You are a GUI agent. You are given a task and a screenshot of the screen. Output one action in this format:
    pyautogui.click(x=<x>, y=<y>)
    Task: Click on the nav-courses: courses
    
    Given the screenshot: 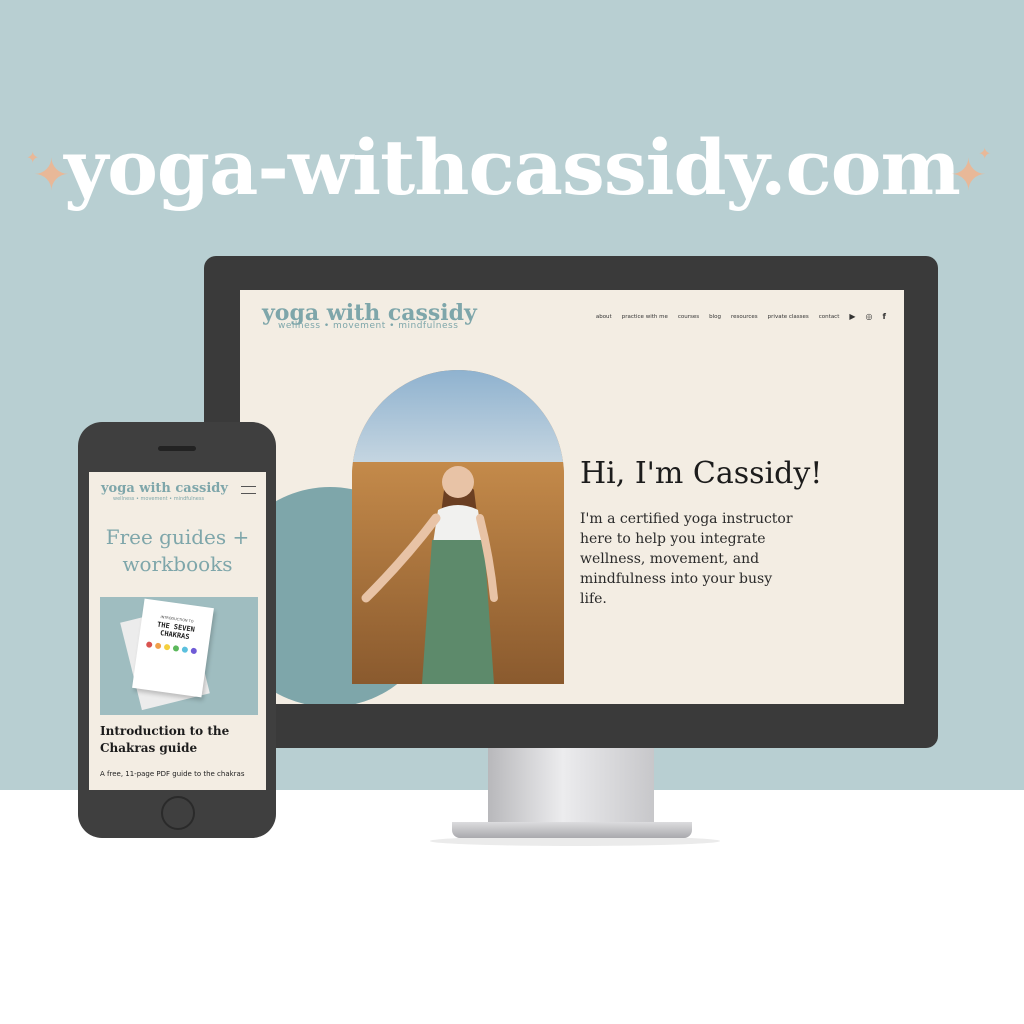 What is the action you would take?
    pyautogui.click(x=688, y=317)
    